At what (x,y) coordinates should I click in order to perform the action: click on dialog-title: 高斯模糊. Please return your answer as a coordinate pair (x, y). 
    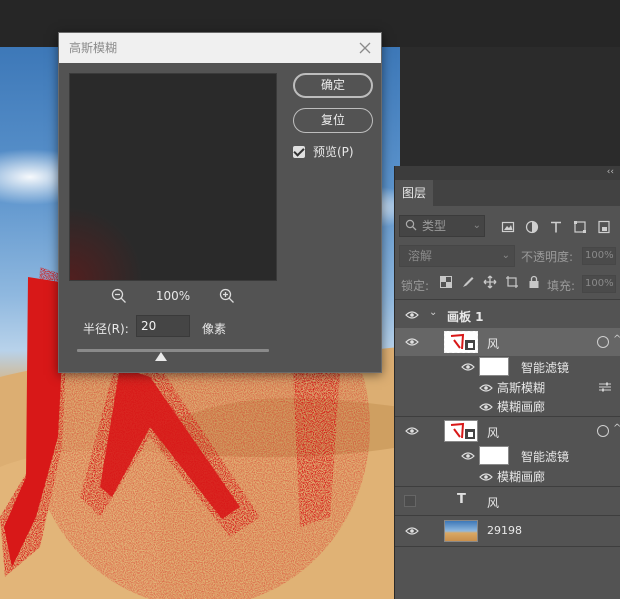
    Looking at the image, I should click on (93, 48).